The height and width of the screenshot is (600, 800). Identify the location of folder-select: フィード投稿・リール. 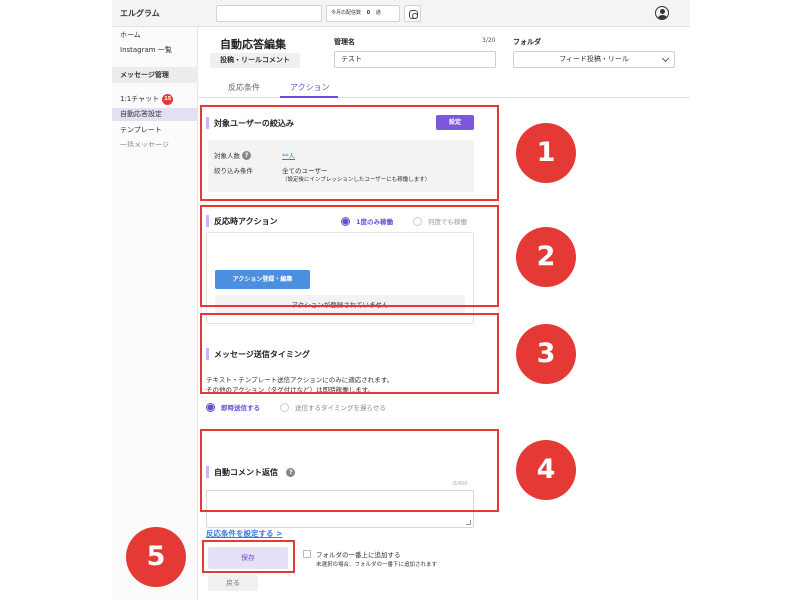
(594, 59).